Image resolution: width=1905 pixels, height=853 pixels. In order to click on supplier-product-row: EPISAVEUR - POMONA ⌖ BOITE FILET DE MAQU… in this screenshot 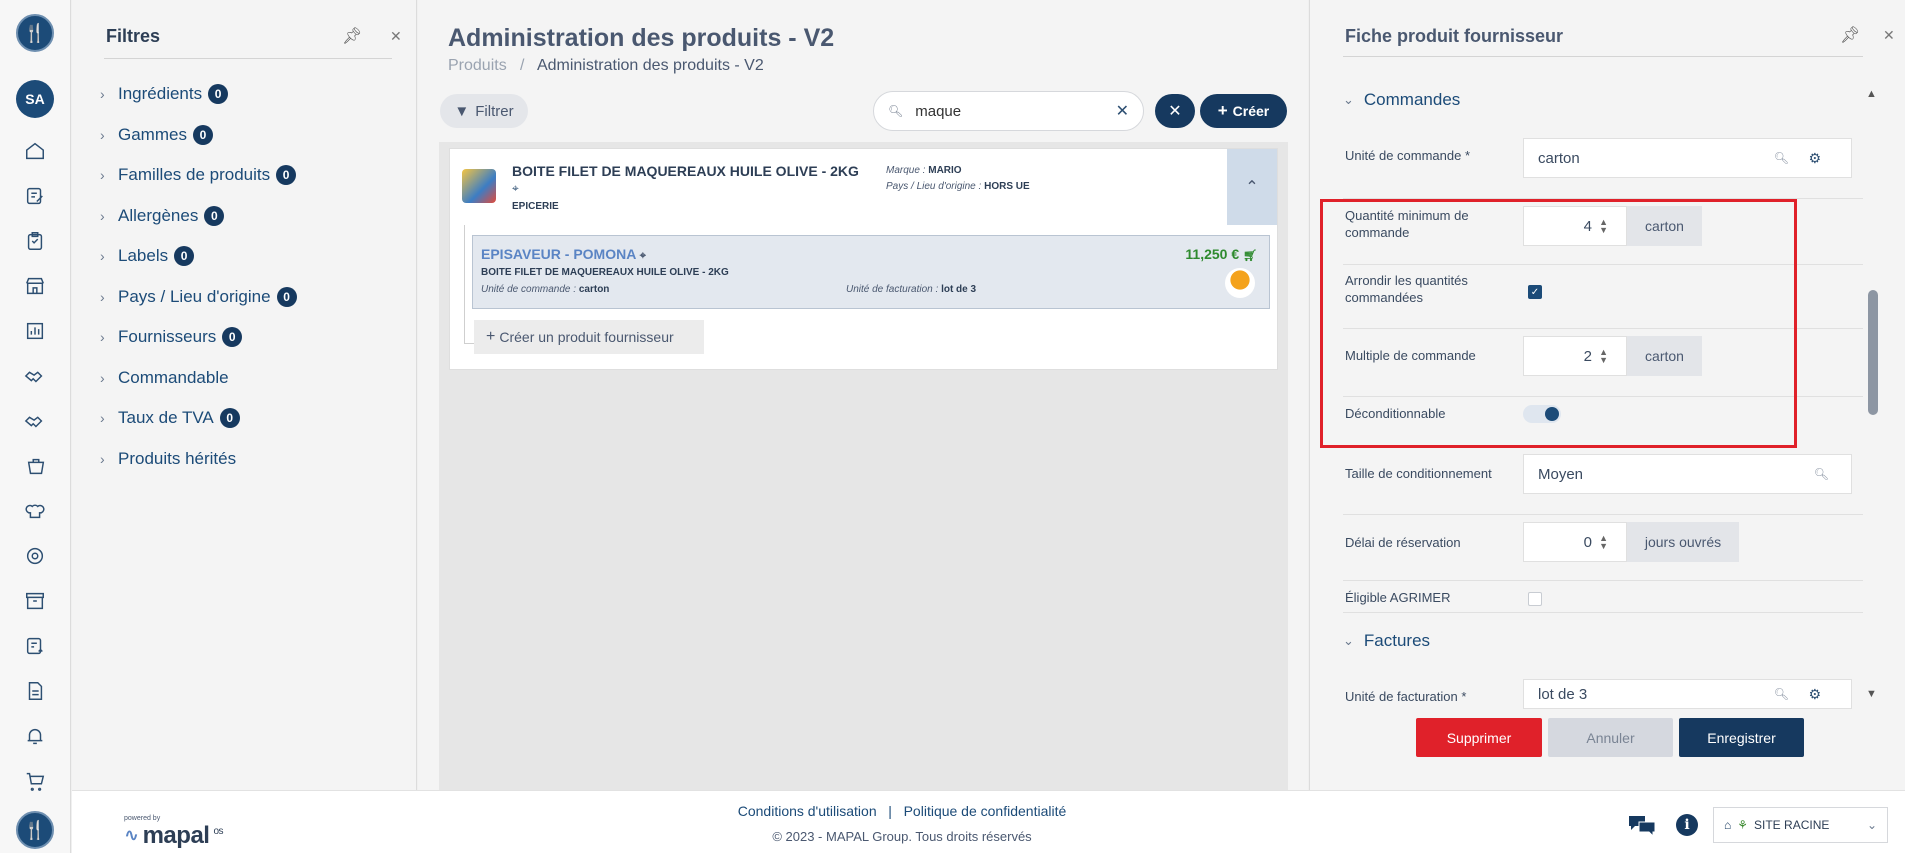, I will do `click(871, 272)`.